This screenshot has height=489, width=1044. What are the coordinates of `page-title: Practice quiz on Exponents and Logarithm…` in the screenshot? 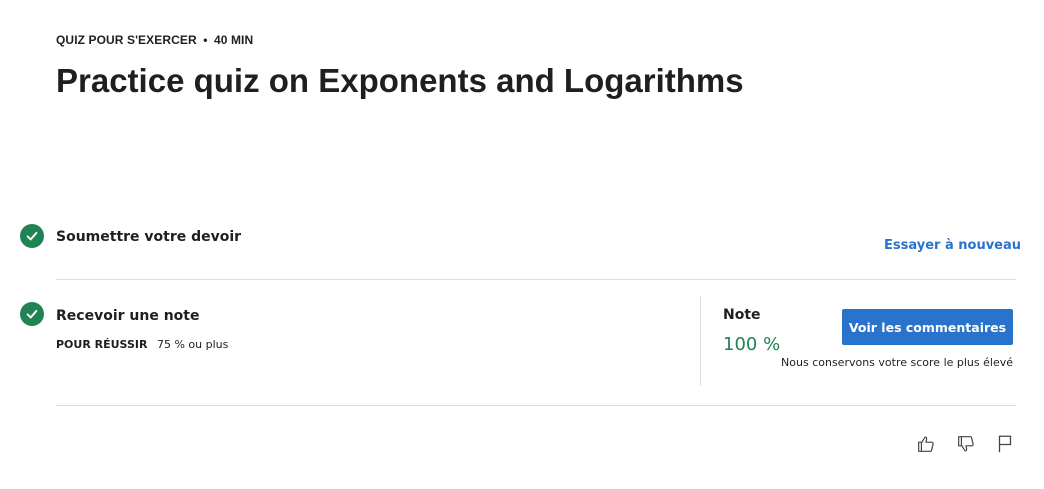 It's located at (400, 80).